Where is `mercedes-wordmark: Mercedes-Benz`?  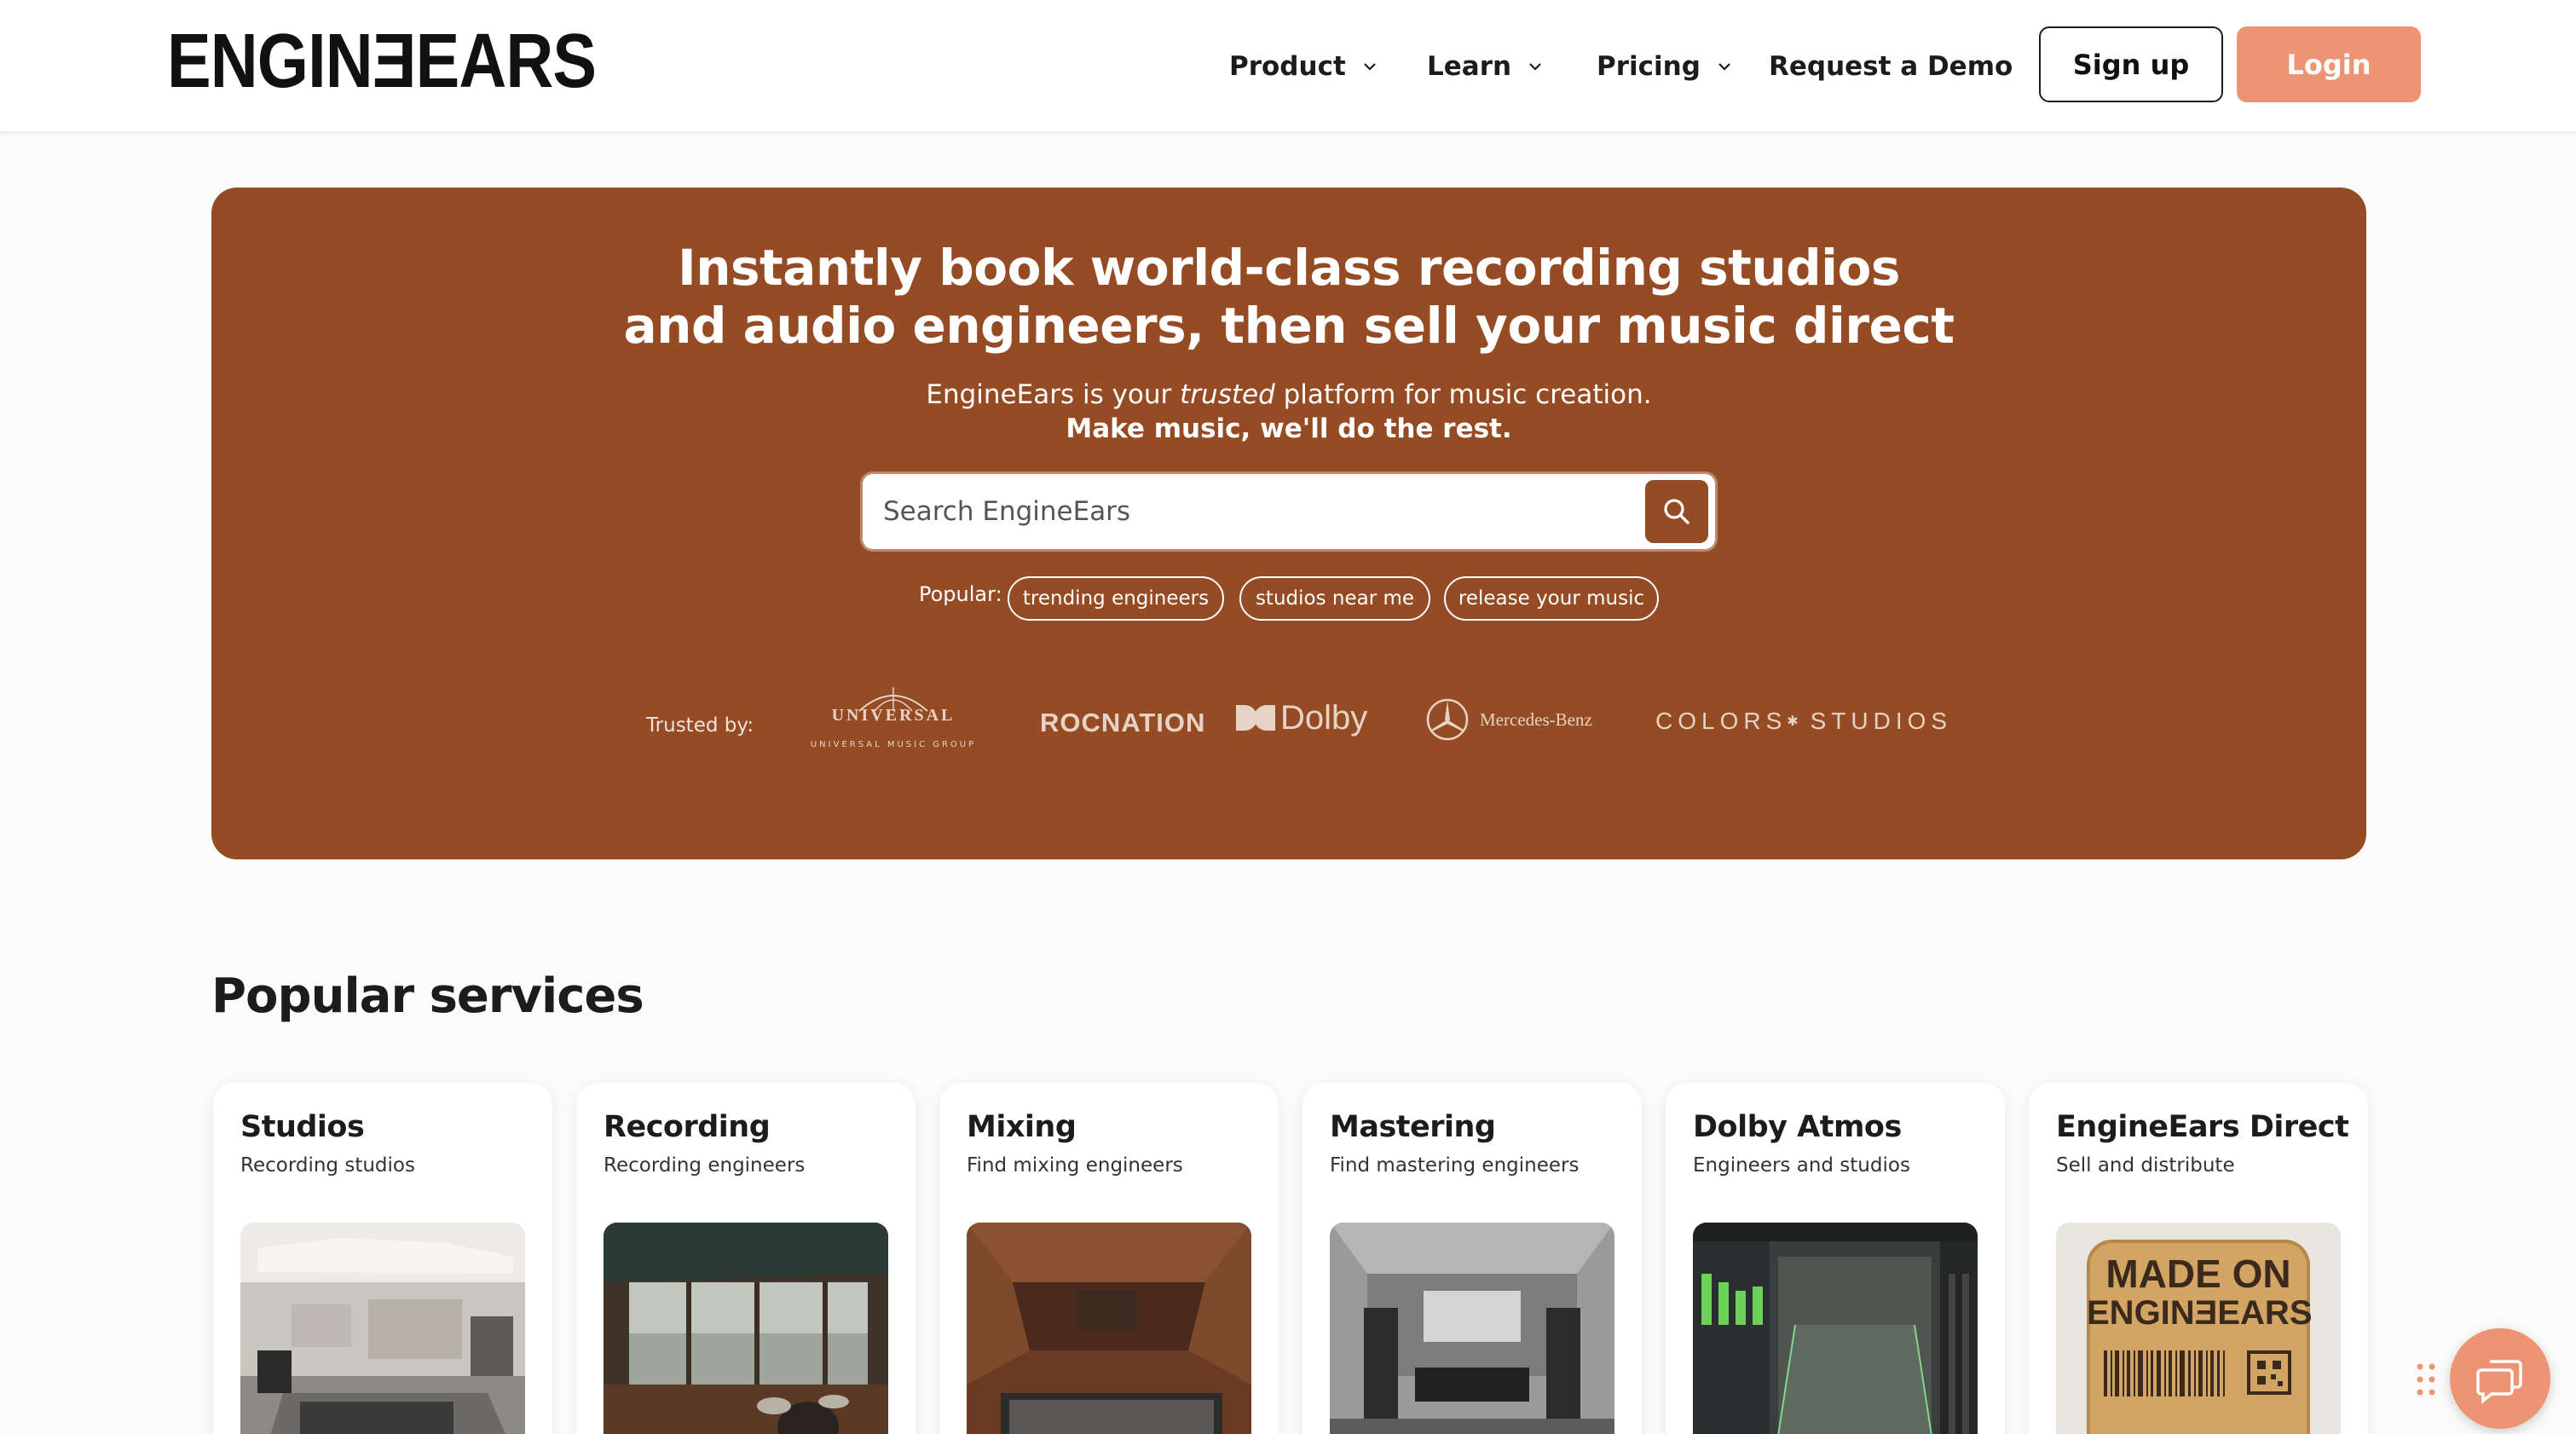
mercedes-wordmark: Mercedes-Benz is located at coordinates (1536, 719).